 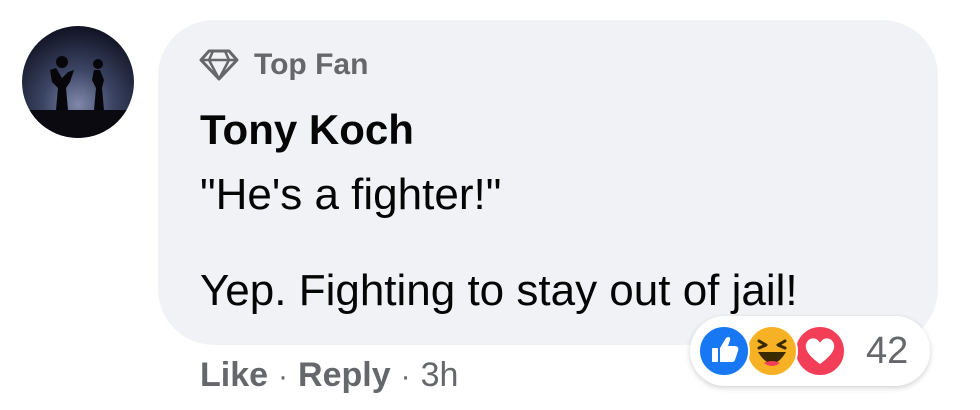 I want to click on love-icon, so click(x=820, y=351).